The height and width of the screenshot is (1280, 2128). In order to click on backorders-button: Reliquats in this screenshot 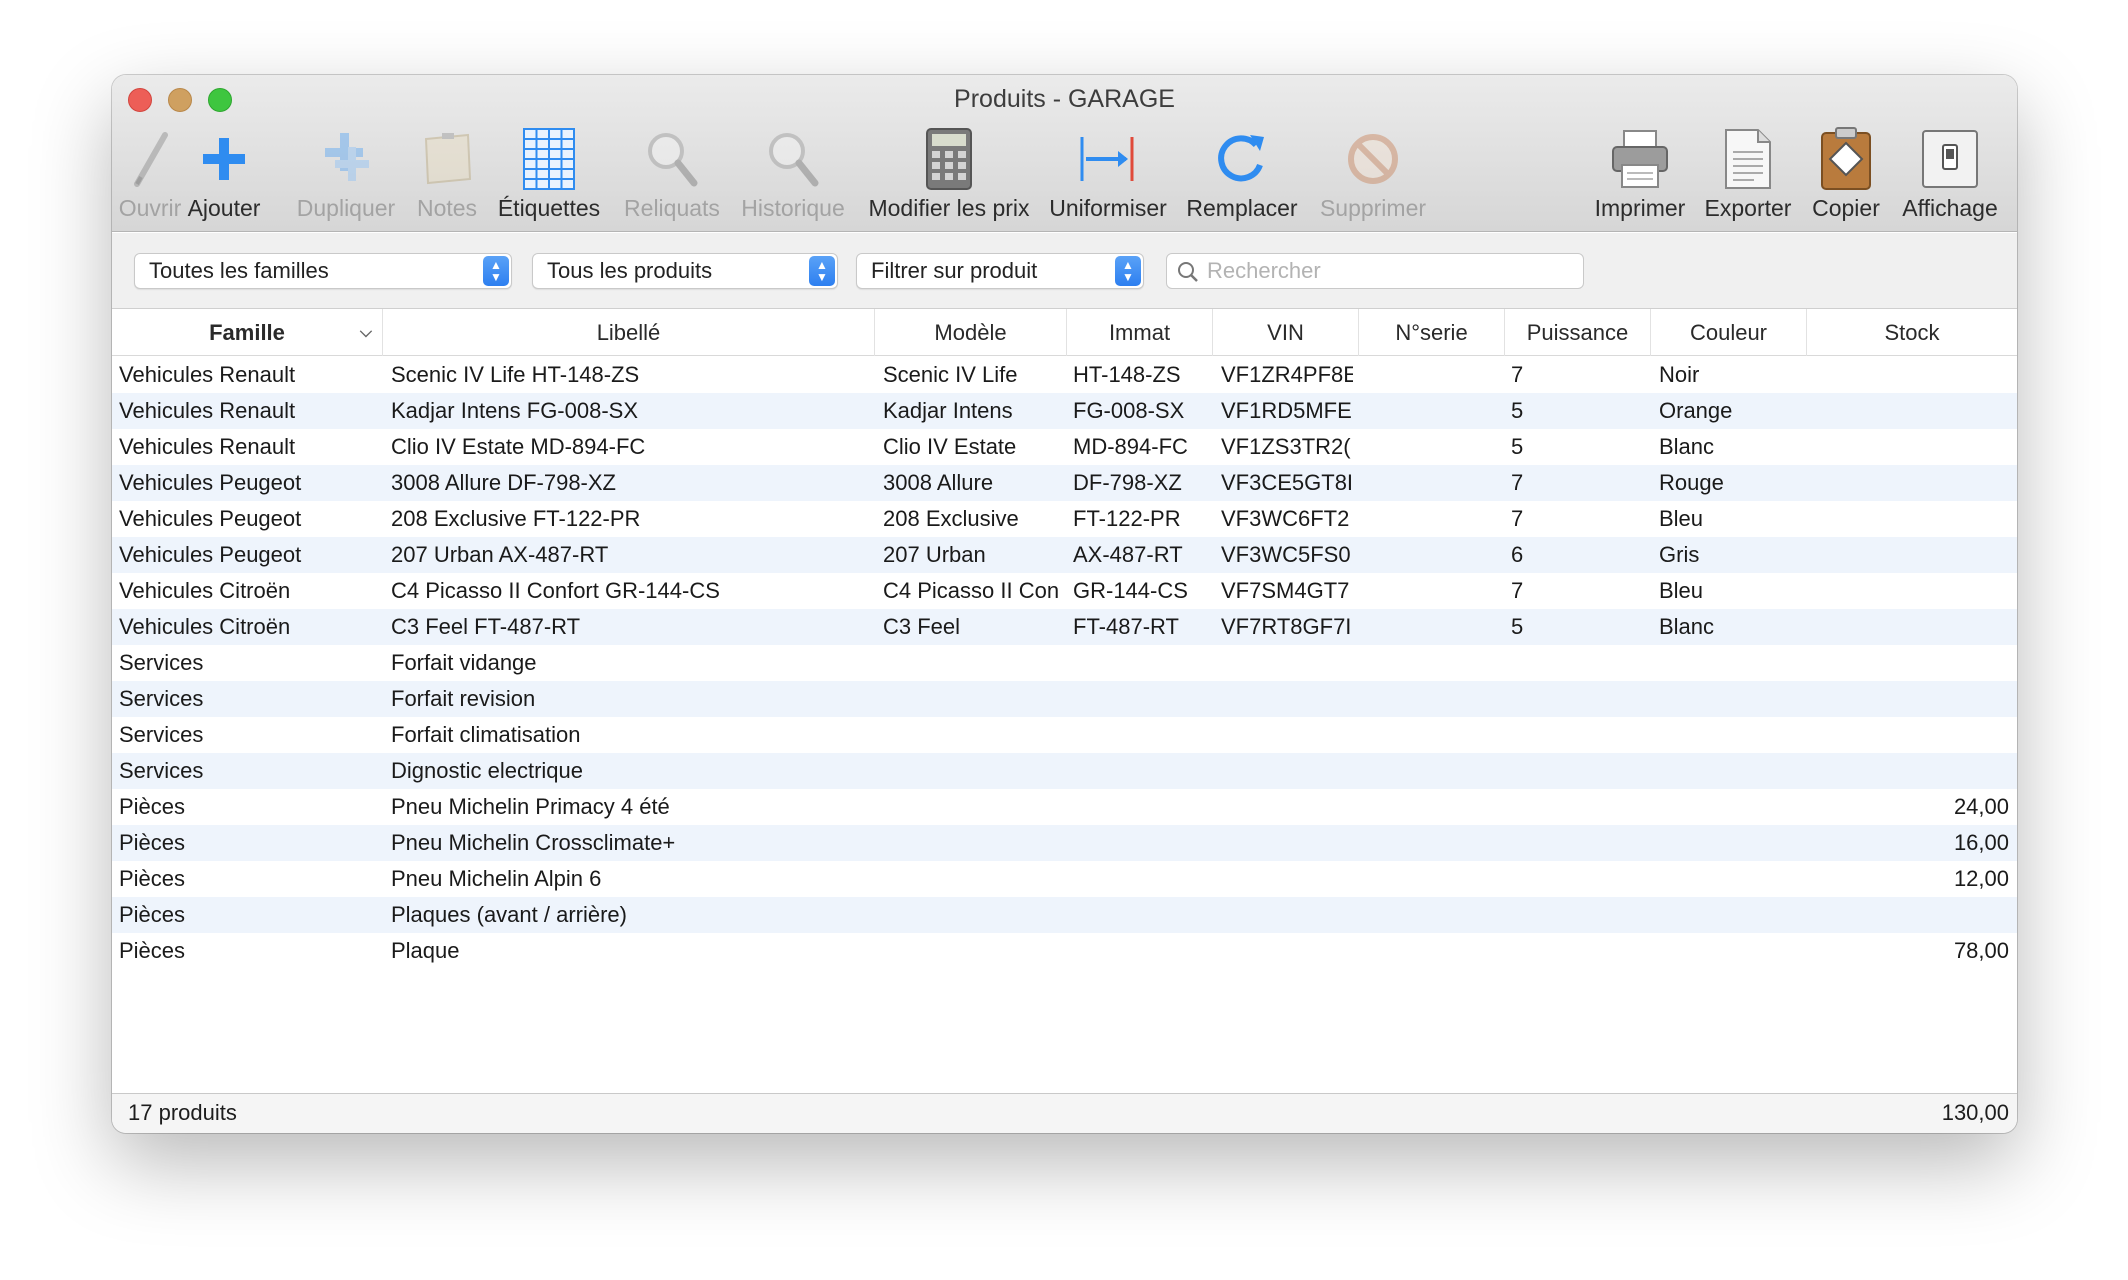, I will do `click(672, 175)`.